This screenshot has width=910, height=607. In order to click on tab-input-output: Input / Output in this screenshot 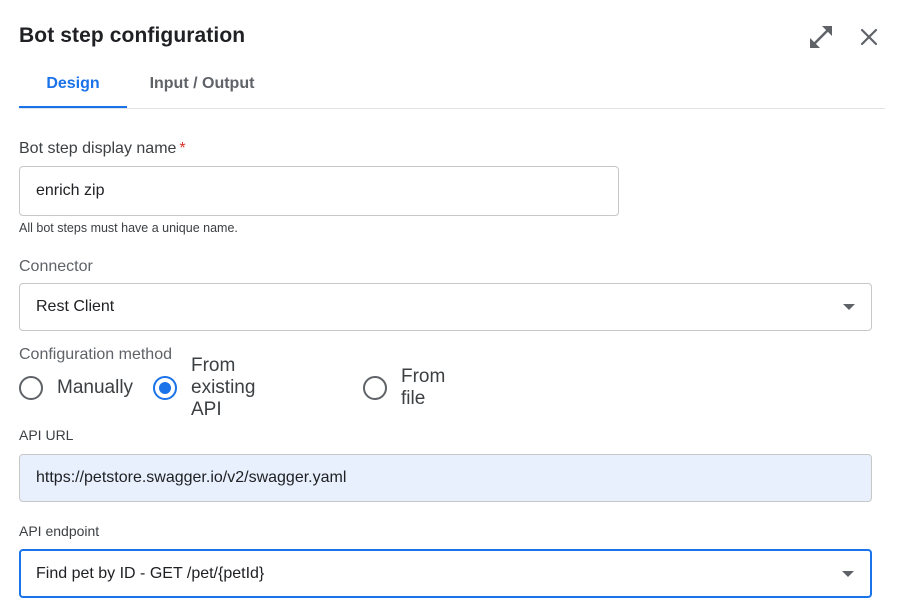, I will do `click(202, 83)`.